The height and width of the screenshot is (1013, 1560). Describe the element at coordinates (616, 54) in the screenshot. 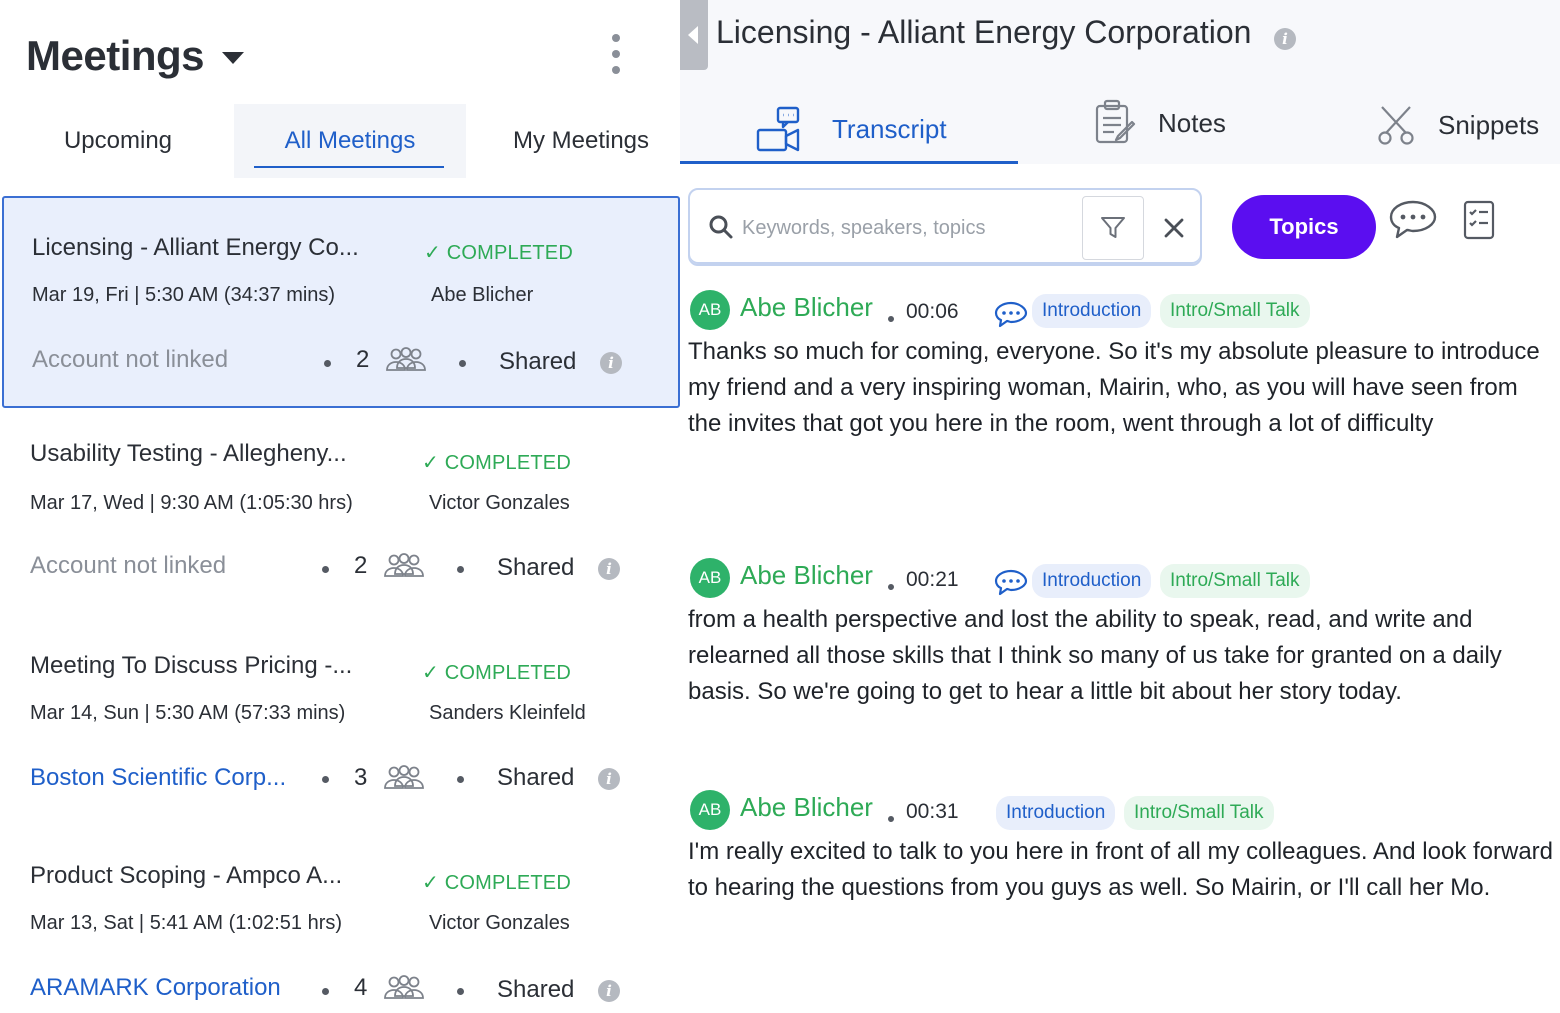

I see `kebab-menu-icon` at that location.